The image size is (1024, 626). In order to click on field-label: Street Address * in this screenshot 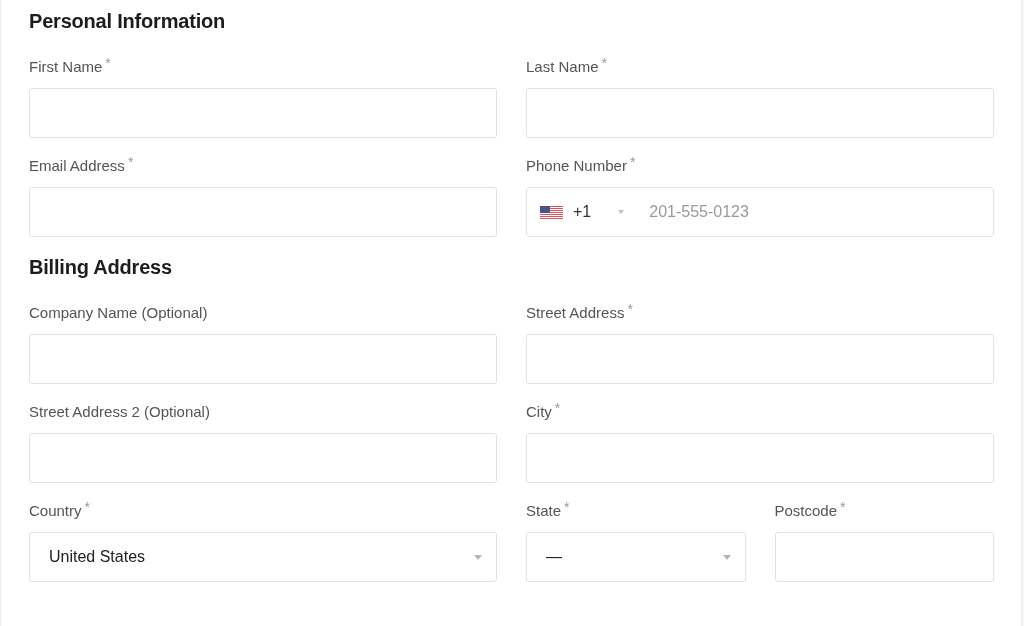, I will do `click(579, 313)`.